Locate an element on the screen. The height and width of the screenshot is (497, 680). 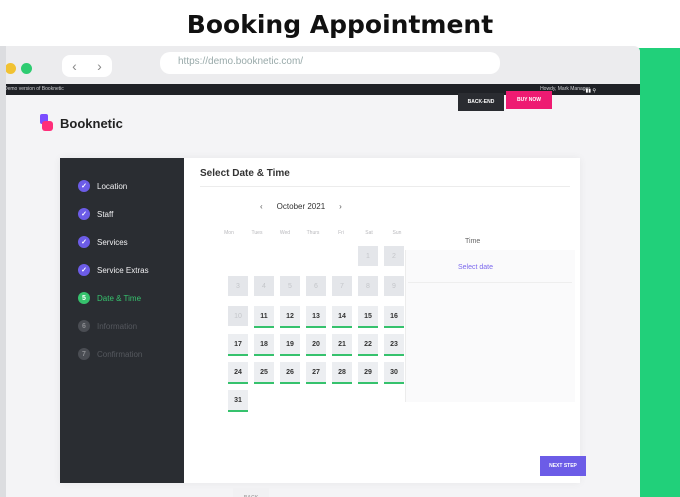
step-label: Confirmation is located at coordinates (120, 354).